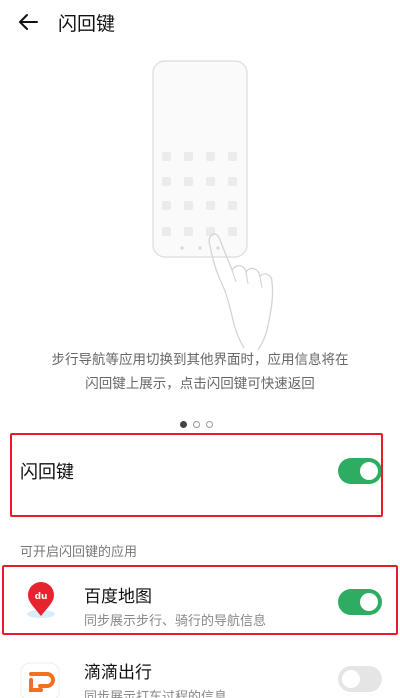  I want to click on back-button, so click(28, 22).